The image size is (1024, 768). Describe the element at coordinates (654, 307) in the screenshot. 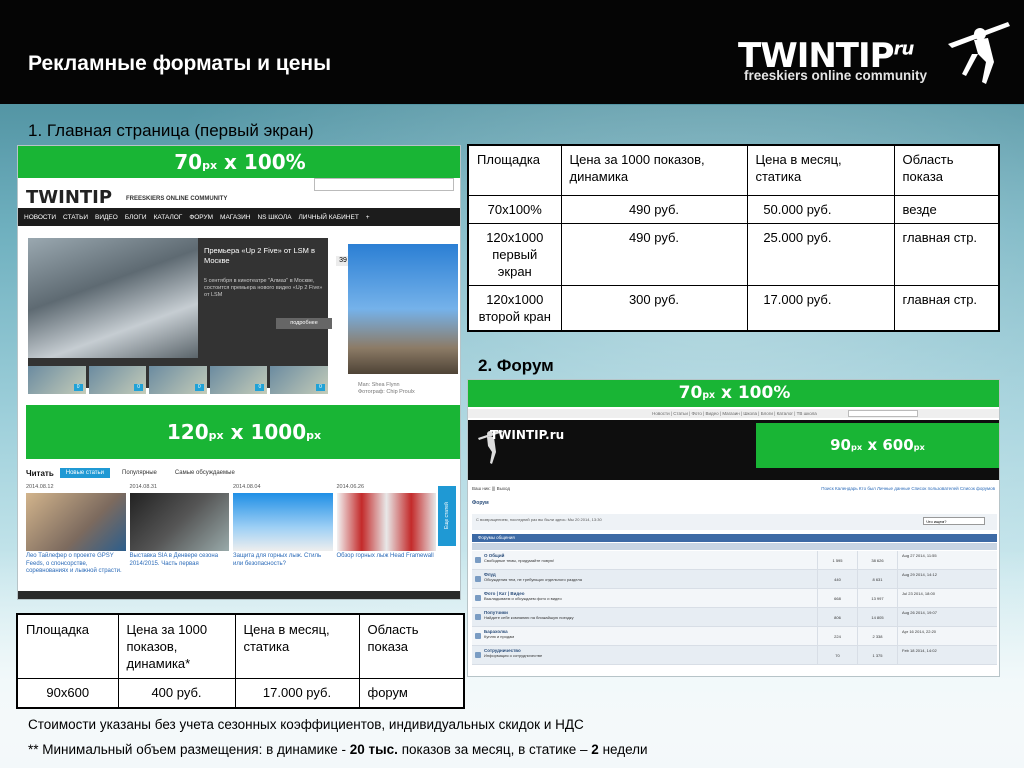

I see `table-cell: 300 руб.` at that location.